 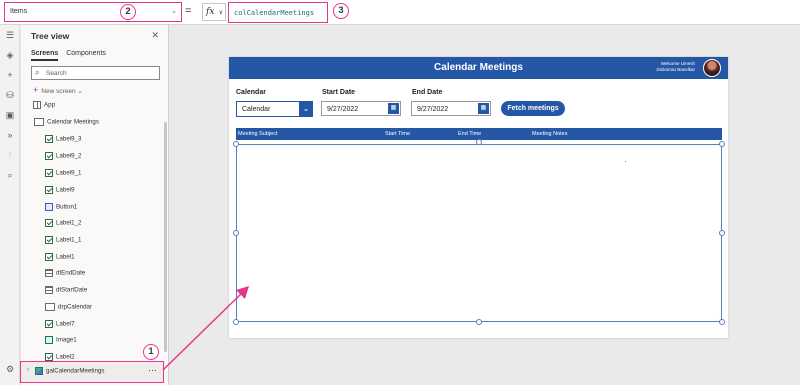 I want to click on tree-scrollbar, so click(x=165, y=237).